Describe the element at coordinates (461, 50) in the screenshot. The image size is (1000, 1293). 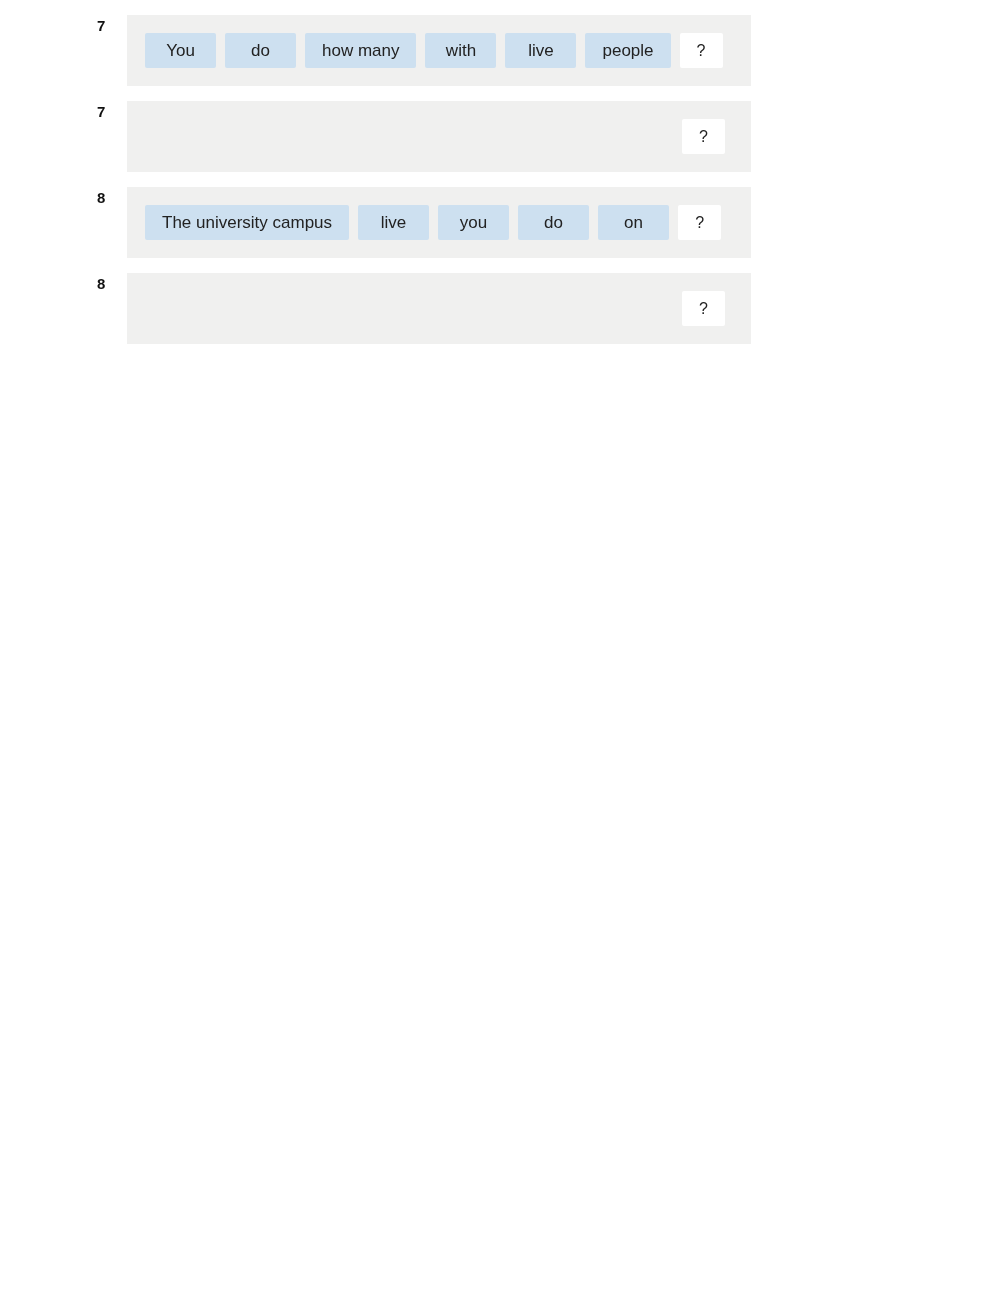
I see `word-tile: with` at that location.